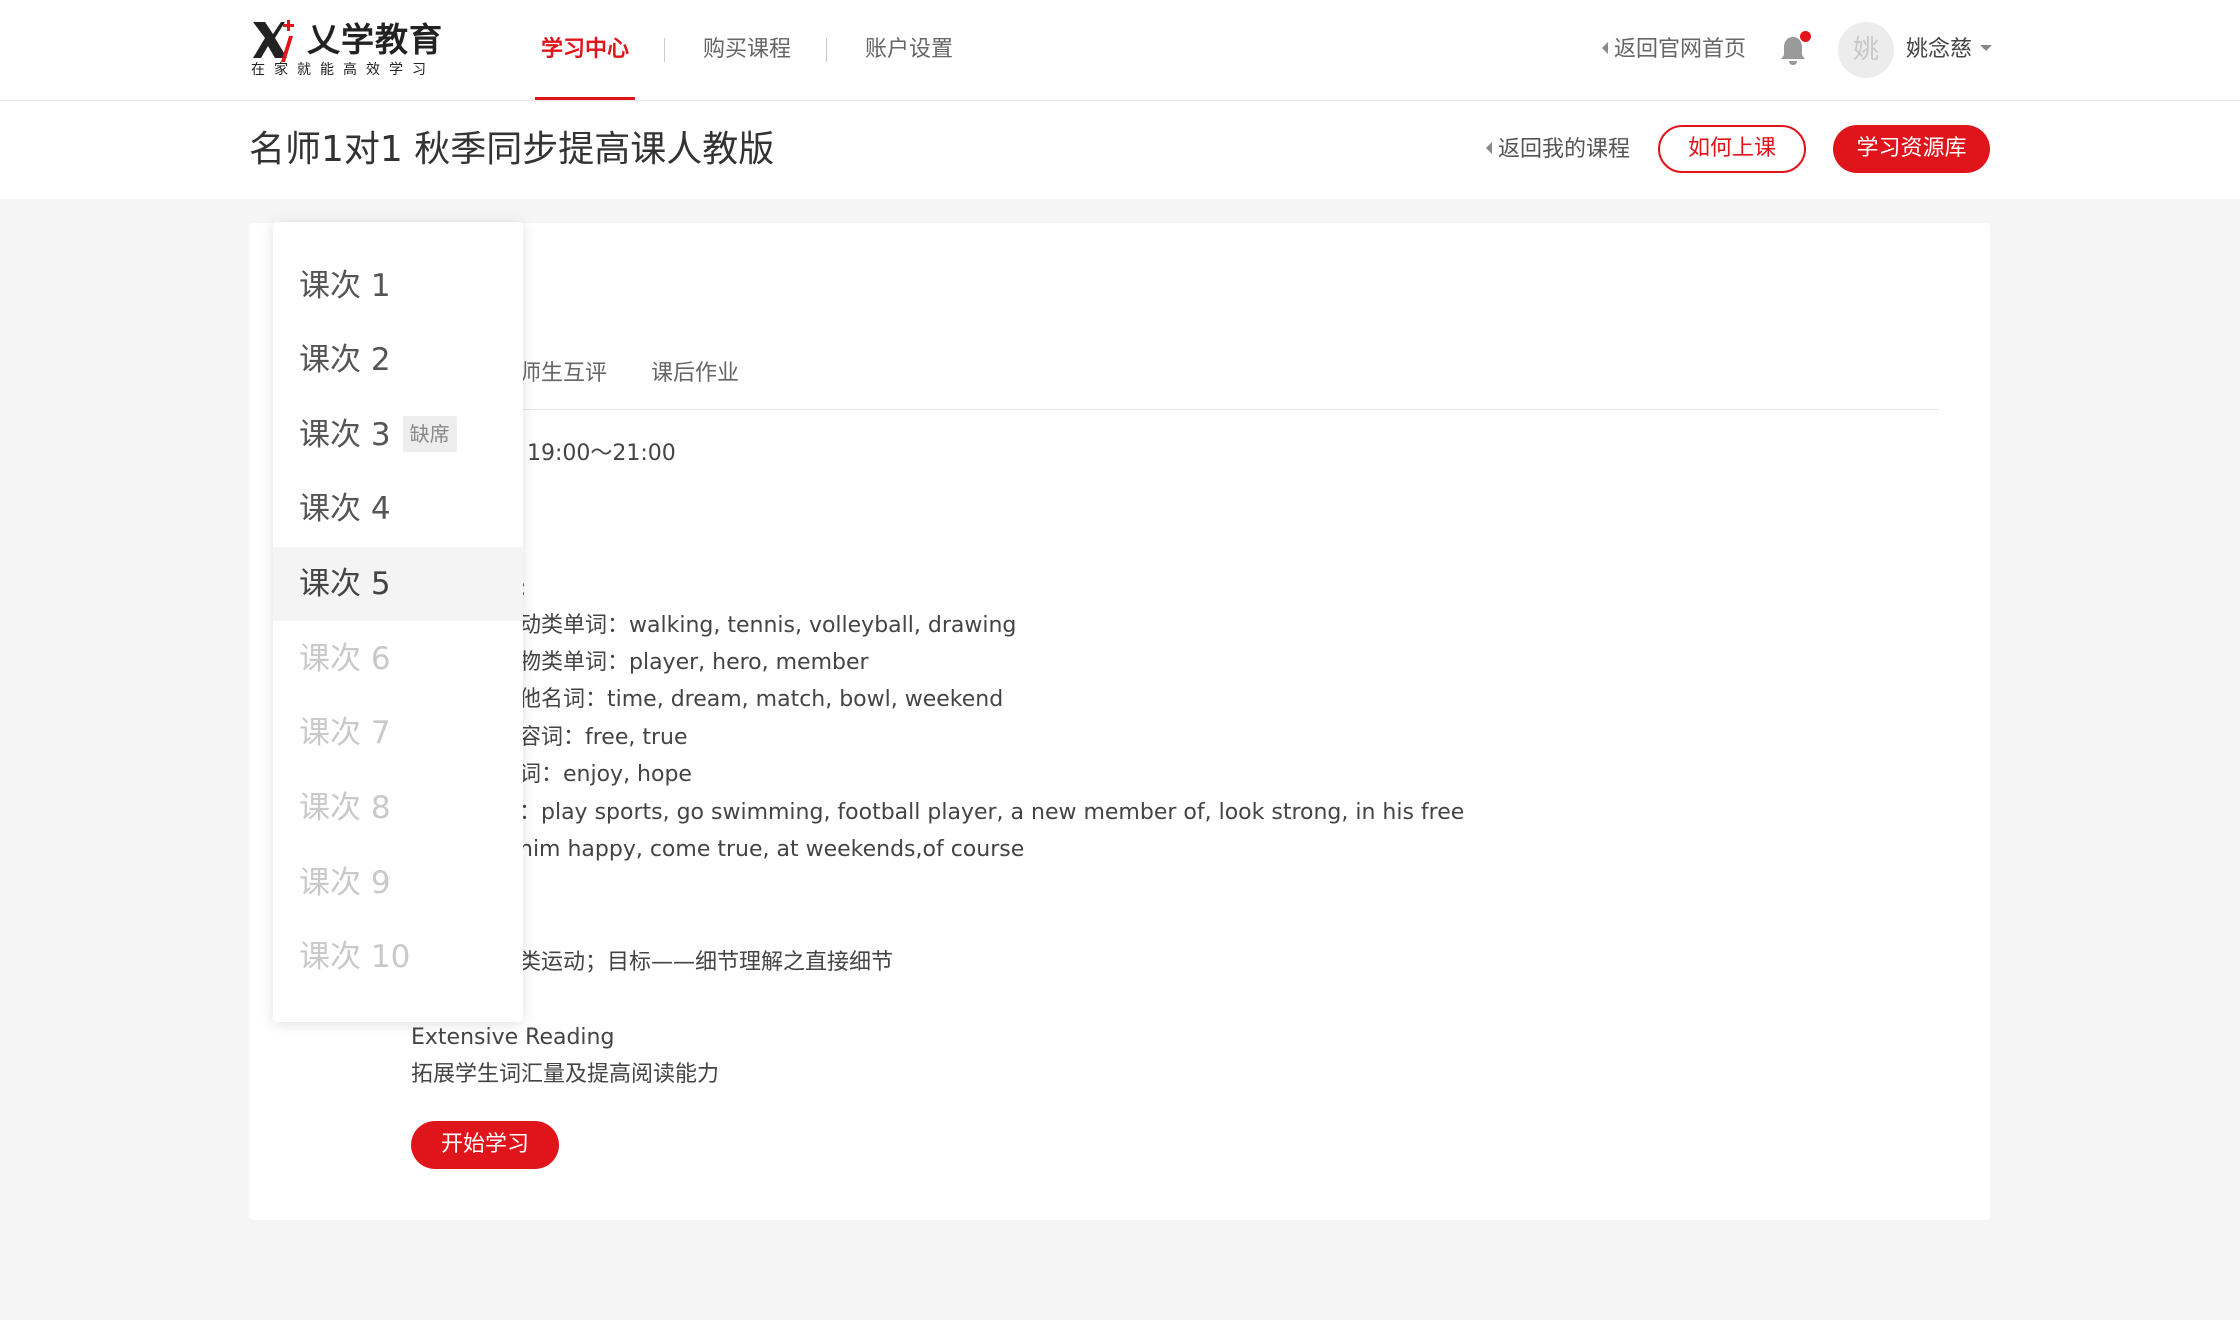 This screenshot has height=1320, width=2240. Describe the element at coordinates (695, 374) in the screenshot. I see `tab-homework: 课后作业` at that location.